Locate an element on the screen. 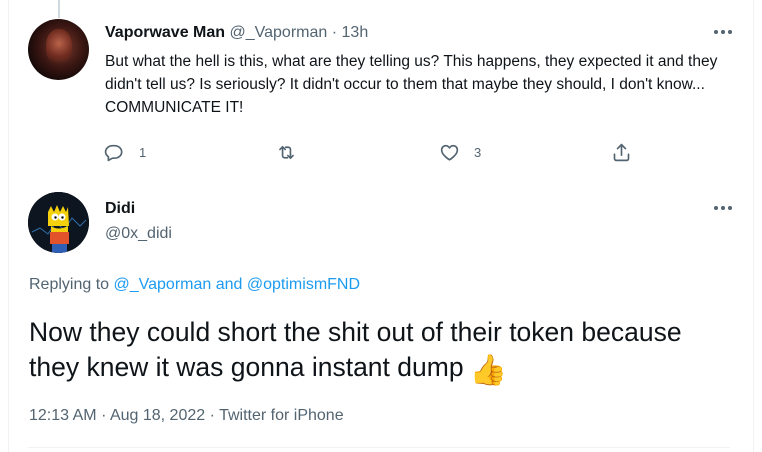  retweet-icon is located at coordinates (286, 152).